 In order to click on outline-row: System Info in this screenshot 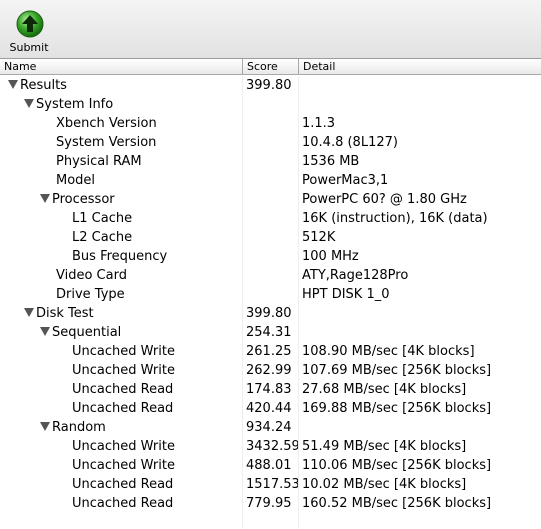, I will do `click(270, 104)`.